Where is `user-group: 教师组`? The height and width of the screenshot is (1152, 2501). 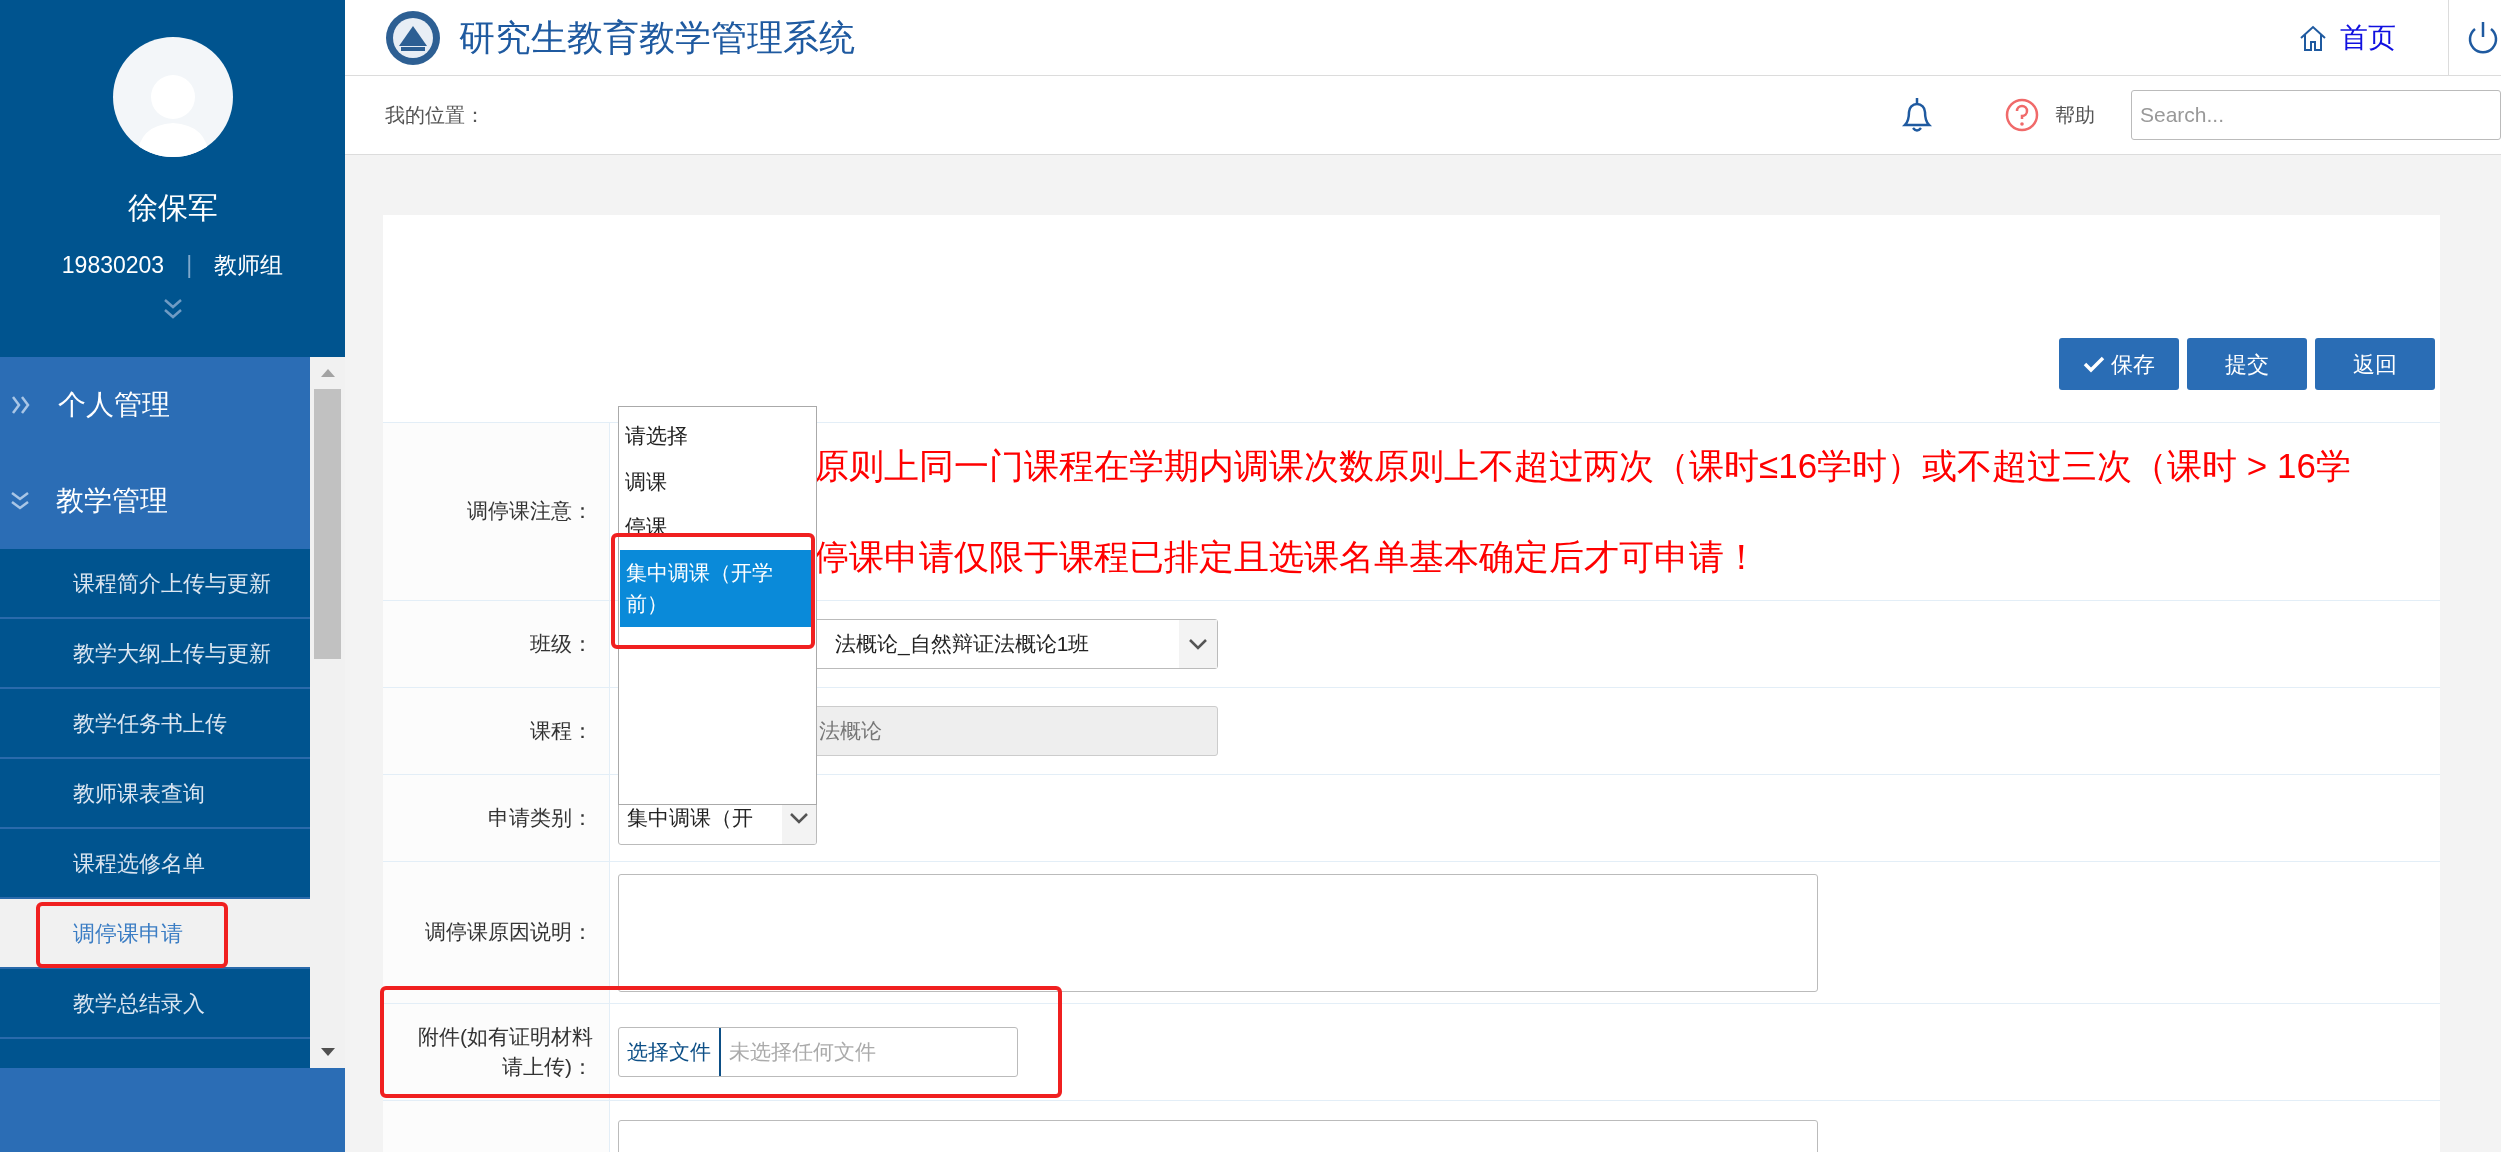
user-group: 教师组 is located at coordinates (249, 265).